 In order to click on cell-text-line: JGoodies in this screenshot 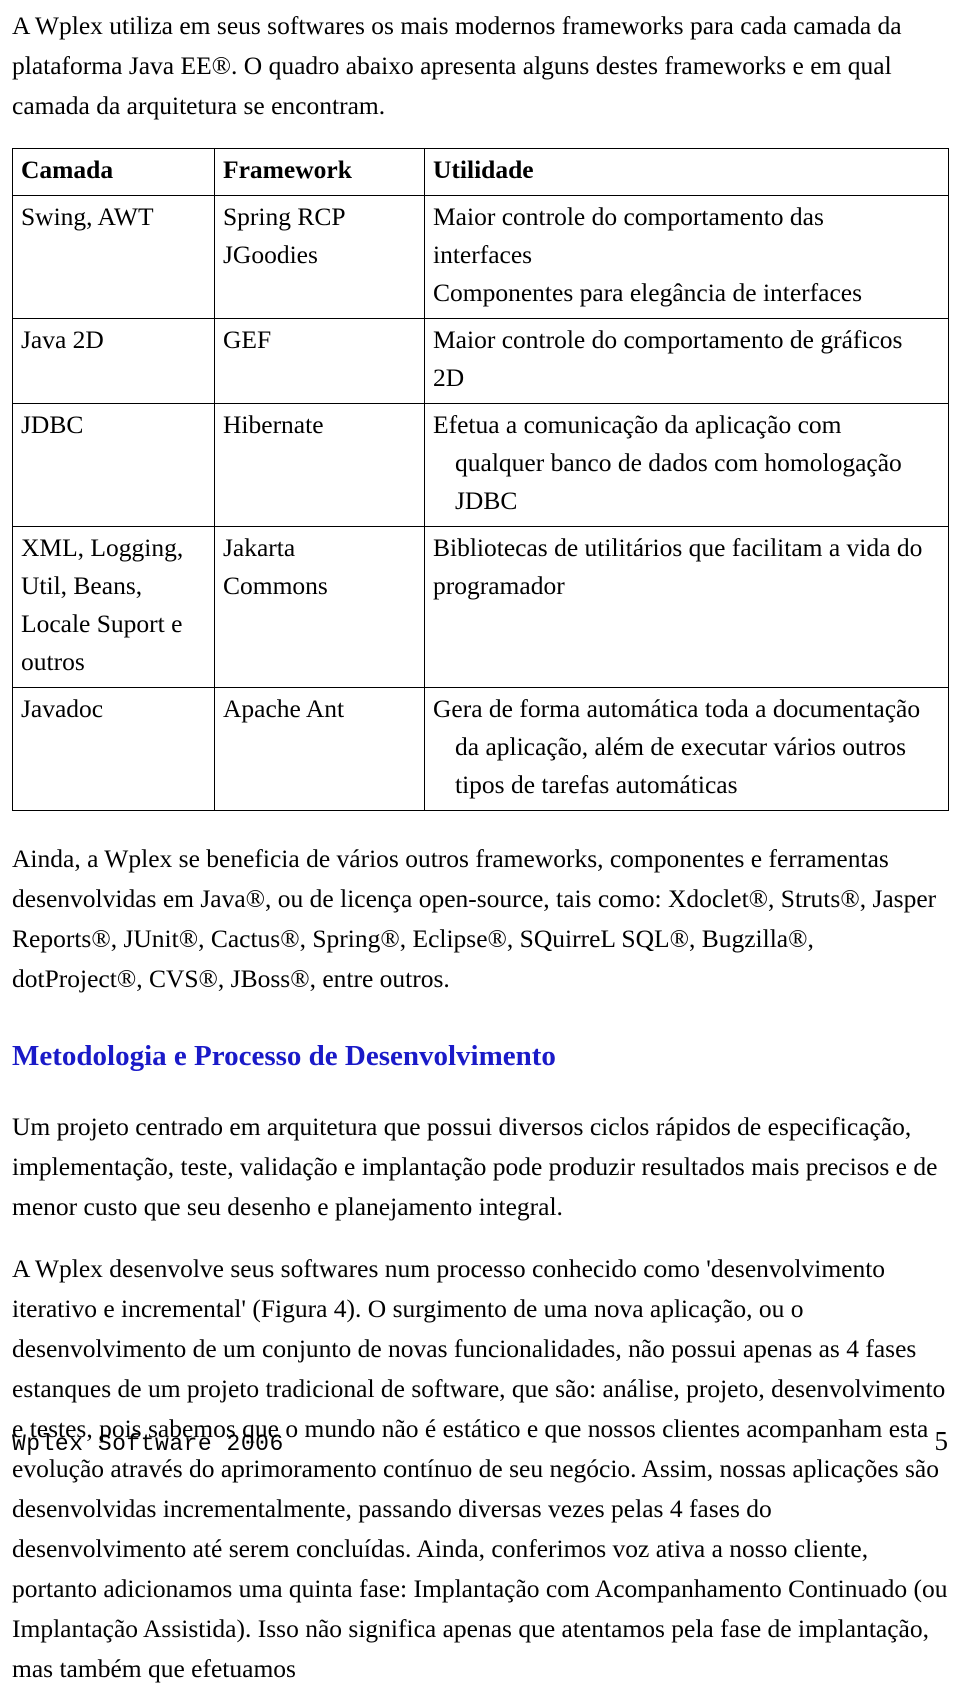, I will do `click(270, 254)`.